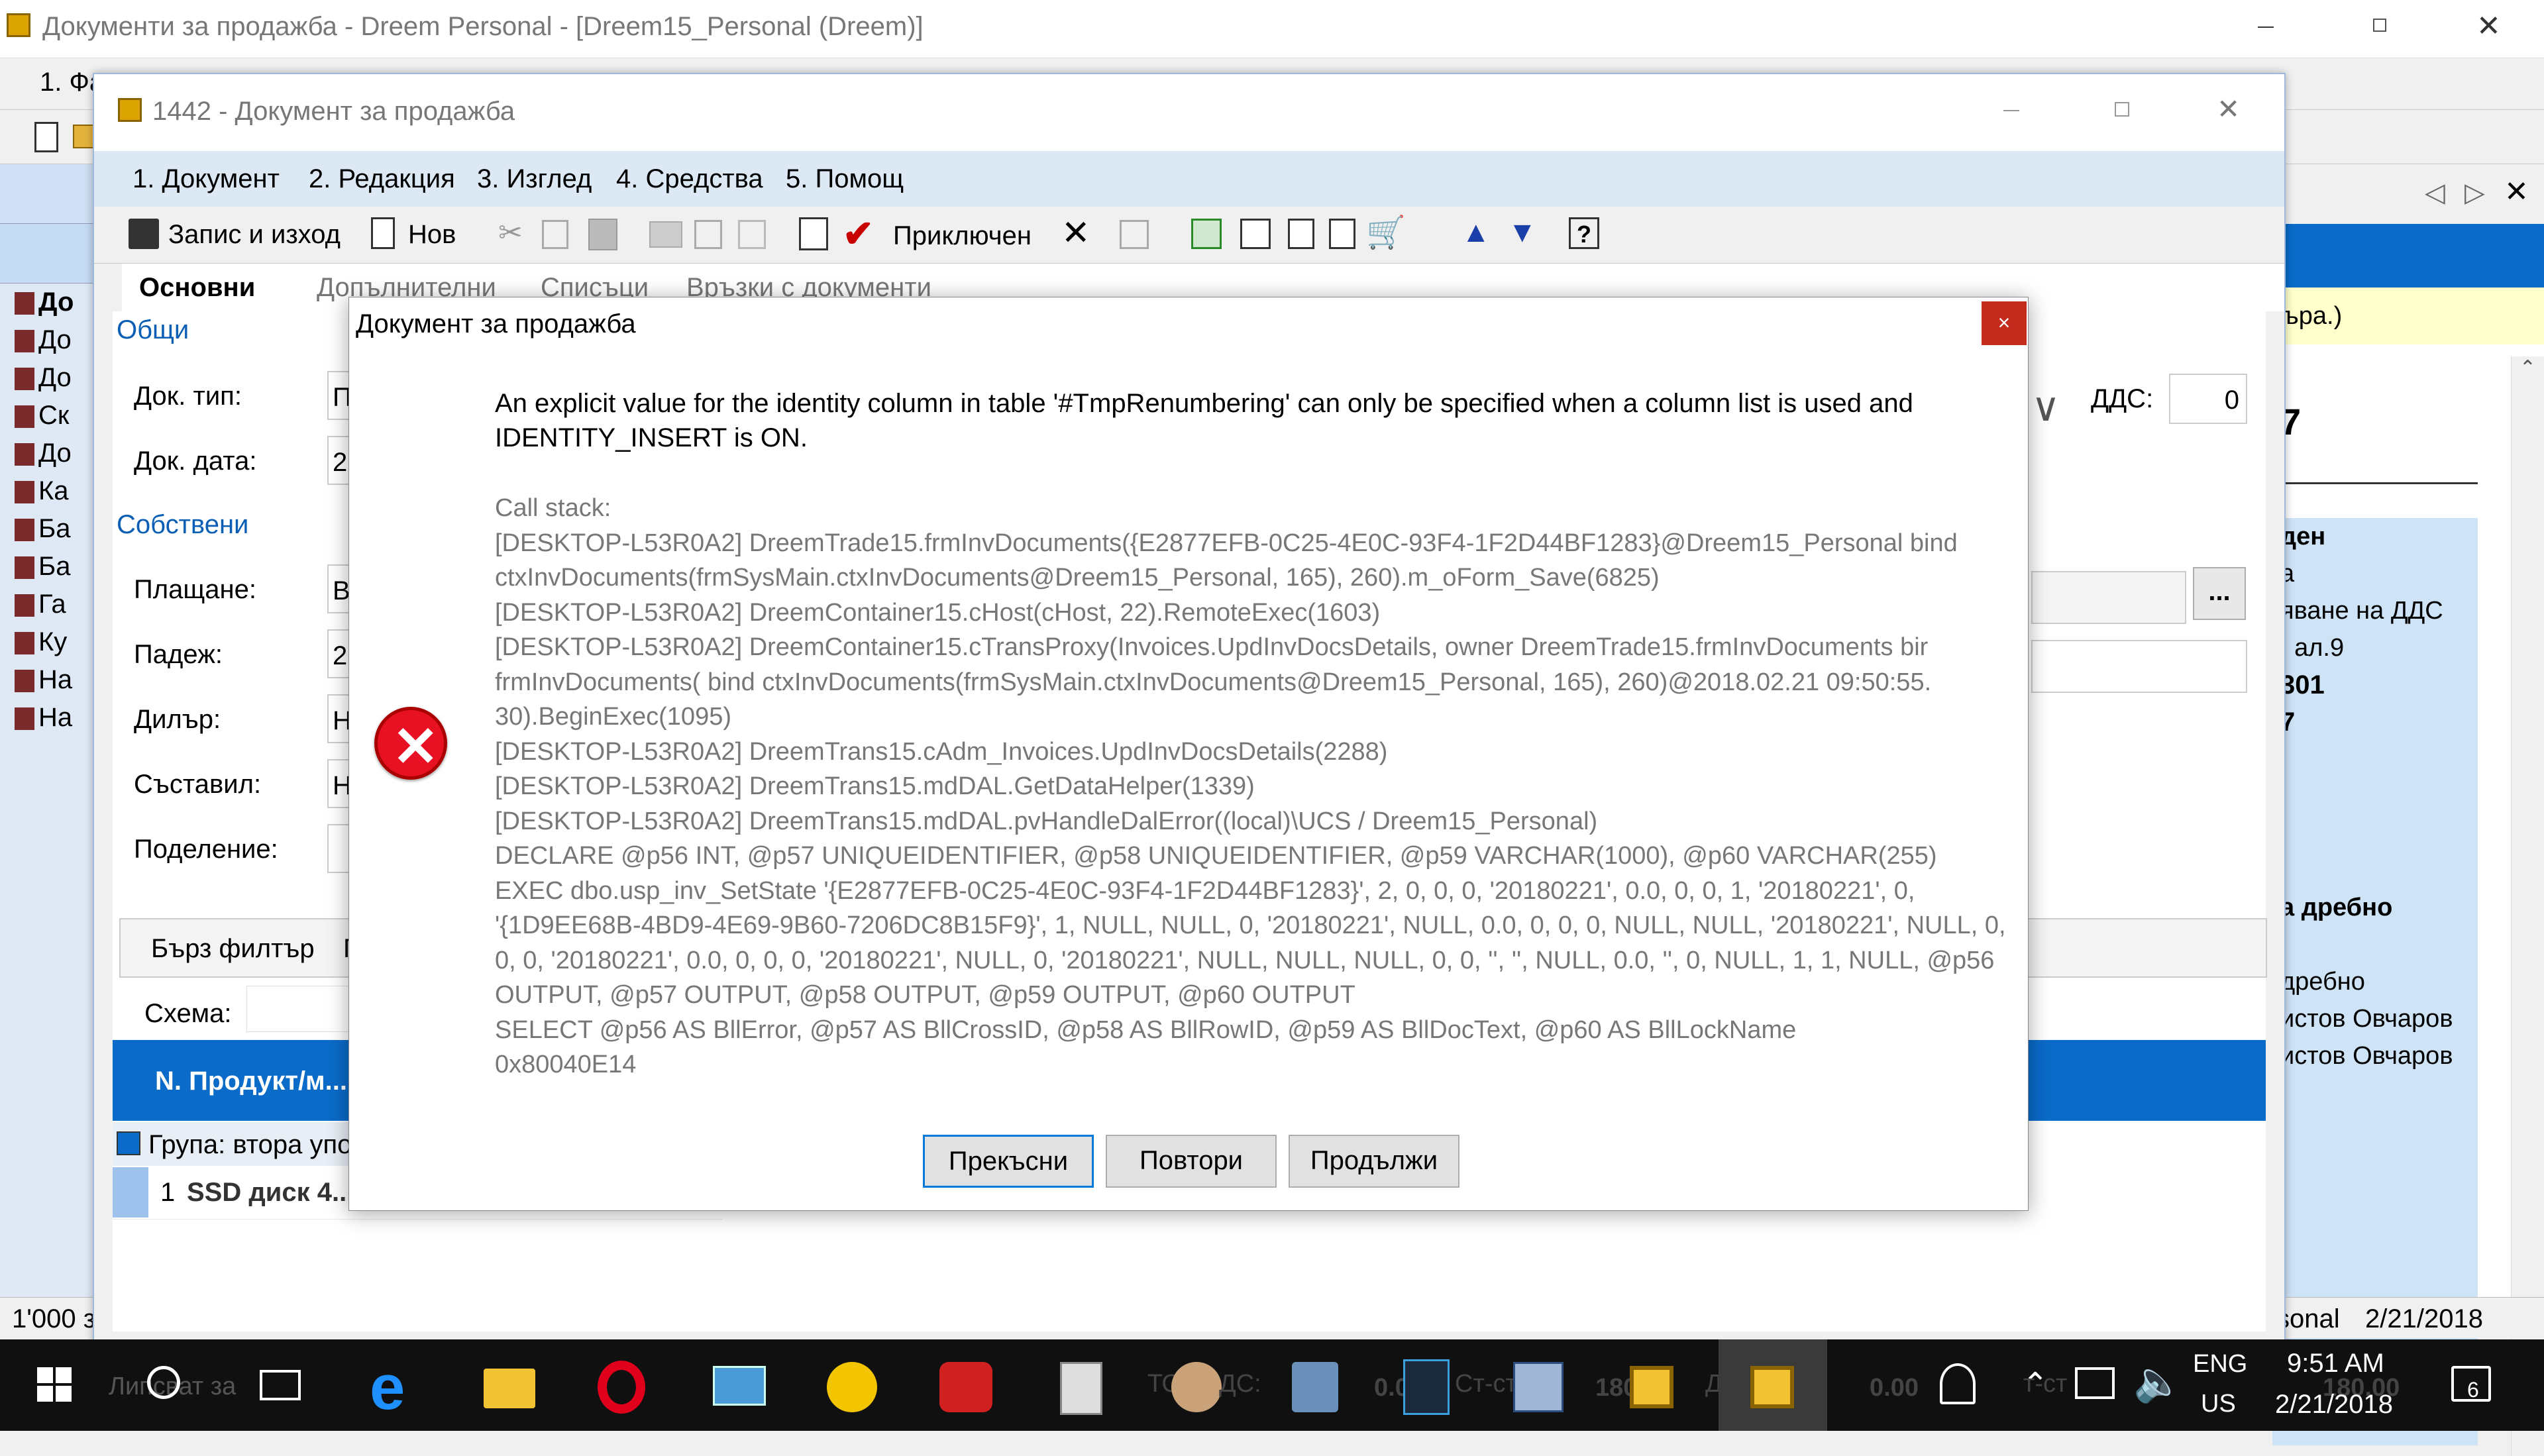 Image resolution: width=2544 pixels, height=1456 pixels. What do you see at coordinates (2335, 1363) in the screenshot?
I see `clock-time: 9:51 AM` at bounding box center [2335, 1363].